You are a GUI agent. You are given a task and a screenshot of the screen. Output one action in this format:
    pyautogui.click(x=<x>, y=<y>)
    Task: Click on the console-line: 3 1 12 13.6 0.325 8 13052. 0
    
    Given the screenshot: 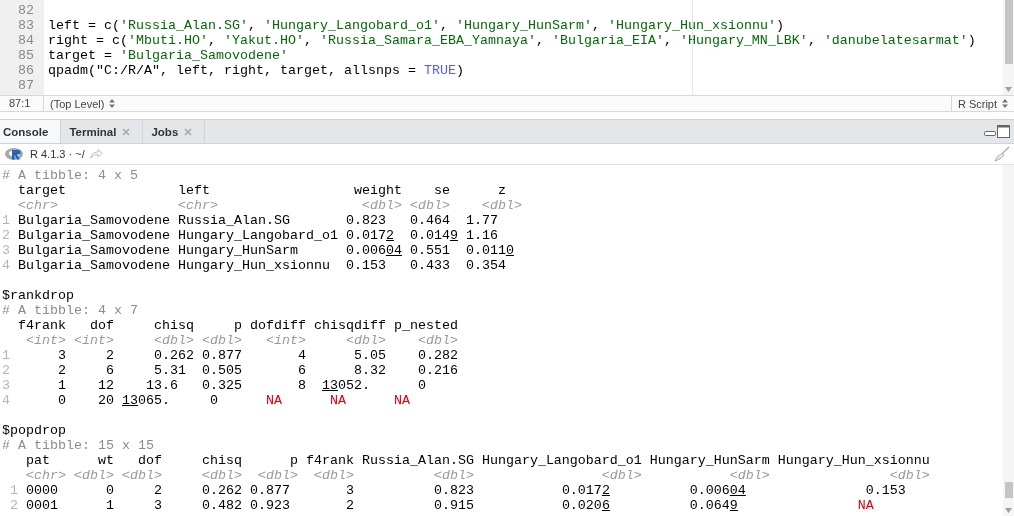 What is the action you would take?
    pyautogui.click(x=214, y=385)
    